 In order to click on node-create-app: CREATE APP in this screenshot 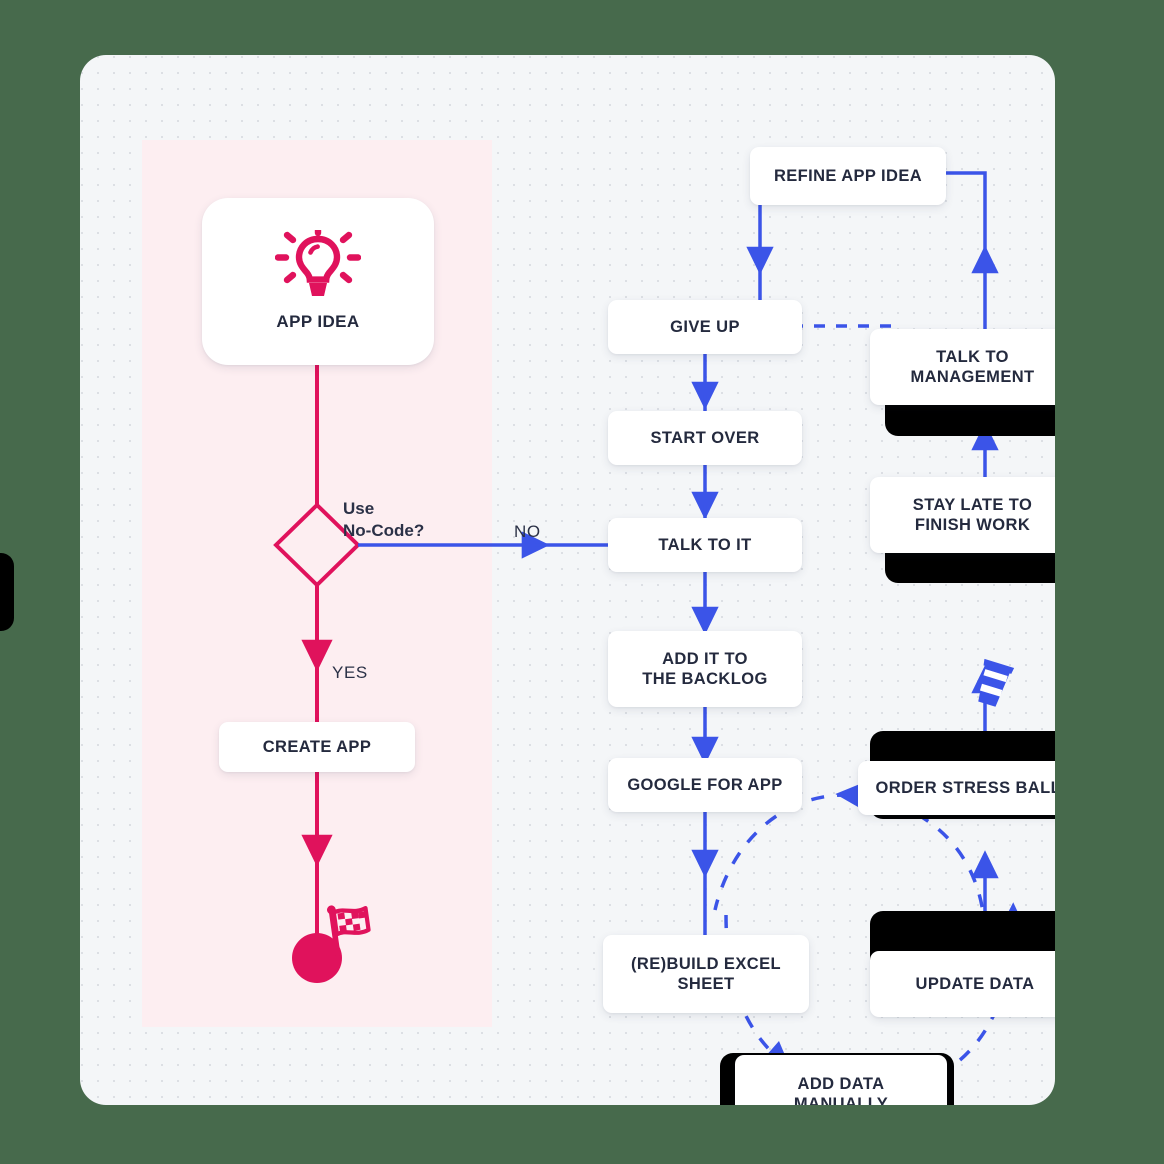, I will do `click(317, 747)`.